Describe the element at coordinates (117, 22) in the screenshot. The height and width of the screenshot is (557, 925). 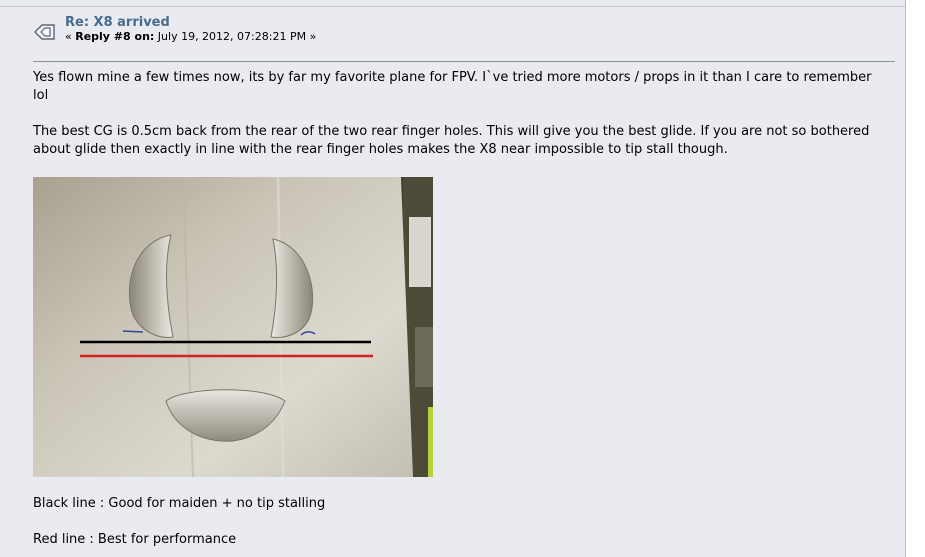
I see `post-title-link: Re: X8 arrived` at that location.